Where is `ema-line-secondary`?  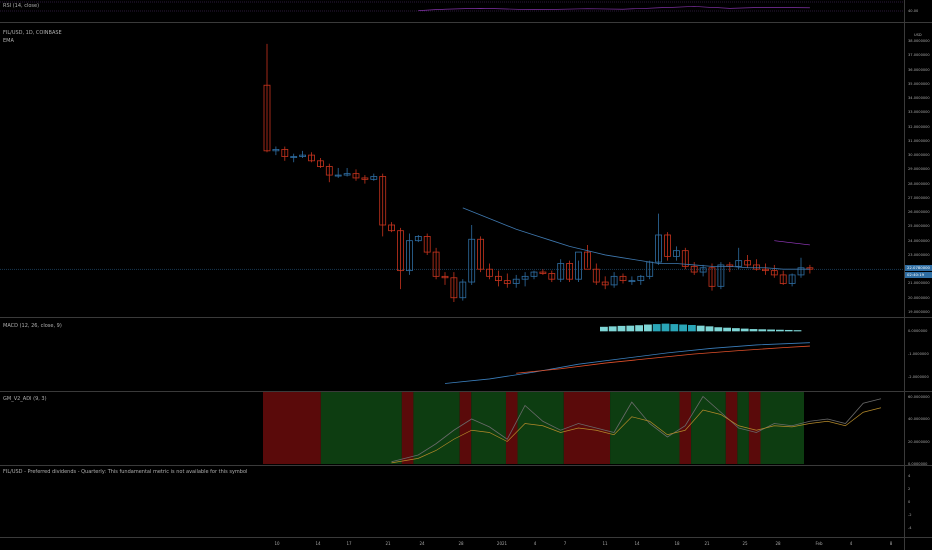 ema-line-secondary is located at coordinates (792, 243).